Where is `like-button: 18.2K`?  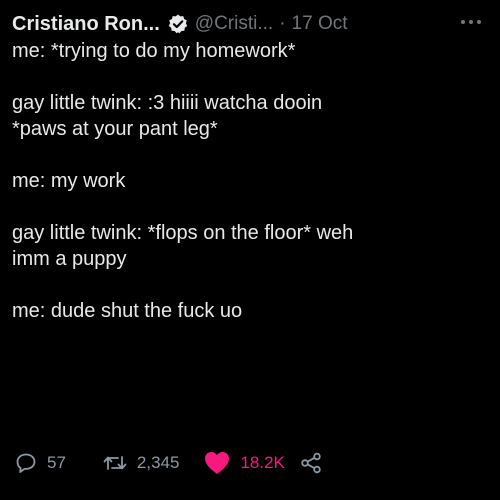 like-button: 18.2K is located at coordinates (244, 463).